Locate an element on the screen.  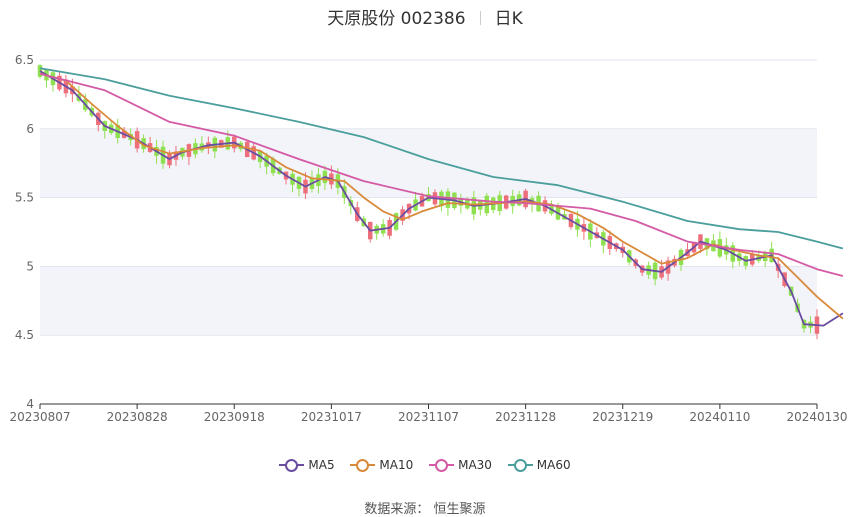
legend-label-ma30: MA30 is located at coordinates (475, 465).